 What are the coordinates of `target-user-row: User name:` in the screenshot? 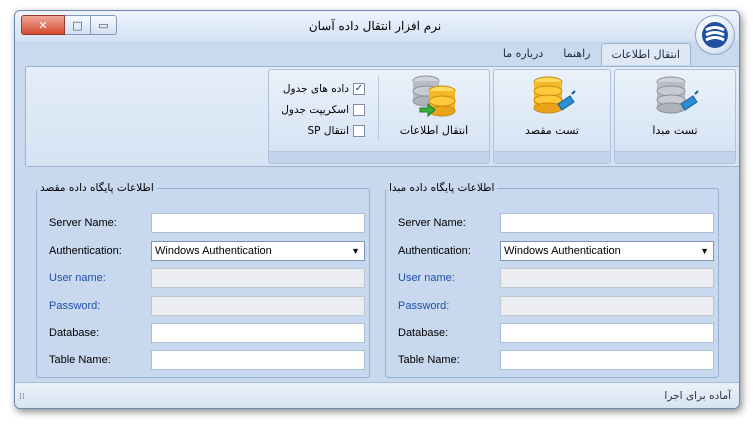 It's located at (207, 278).